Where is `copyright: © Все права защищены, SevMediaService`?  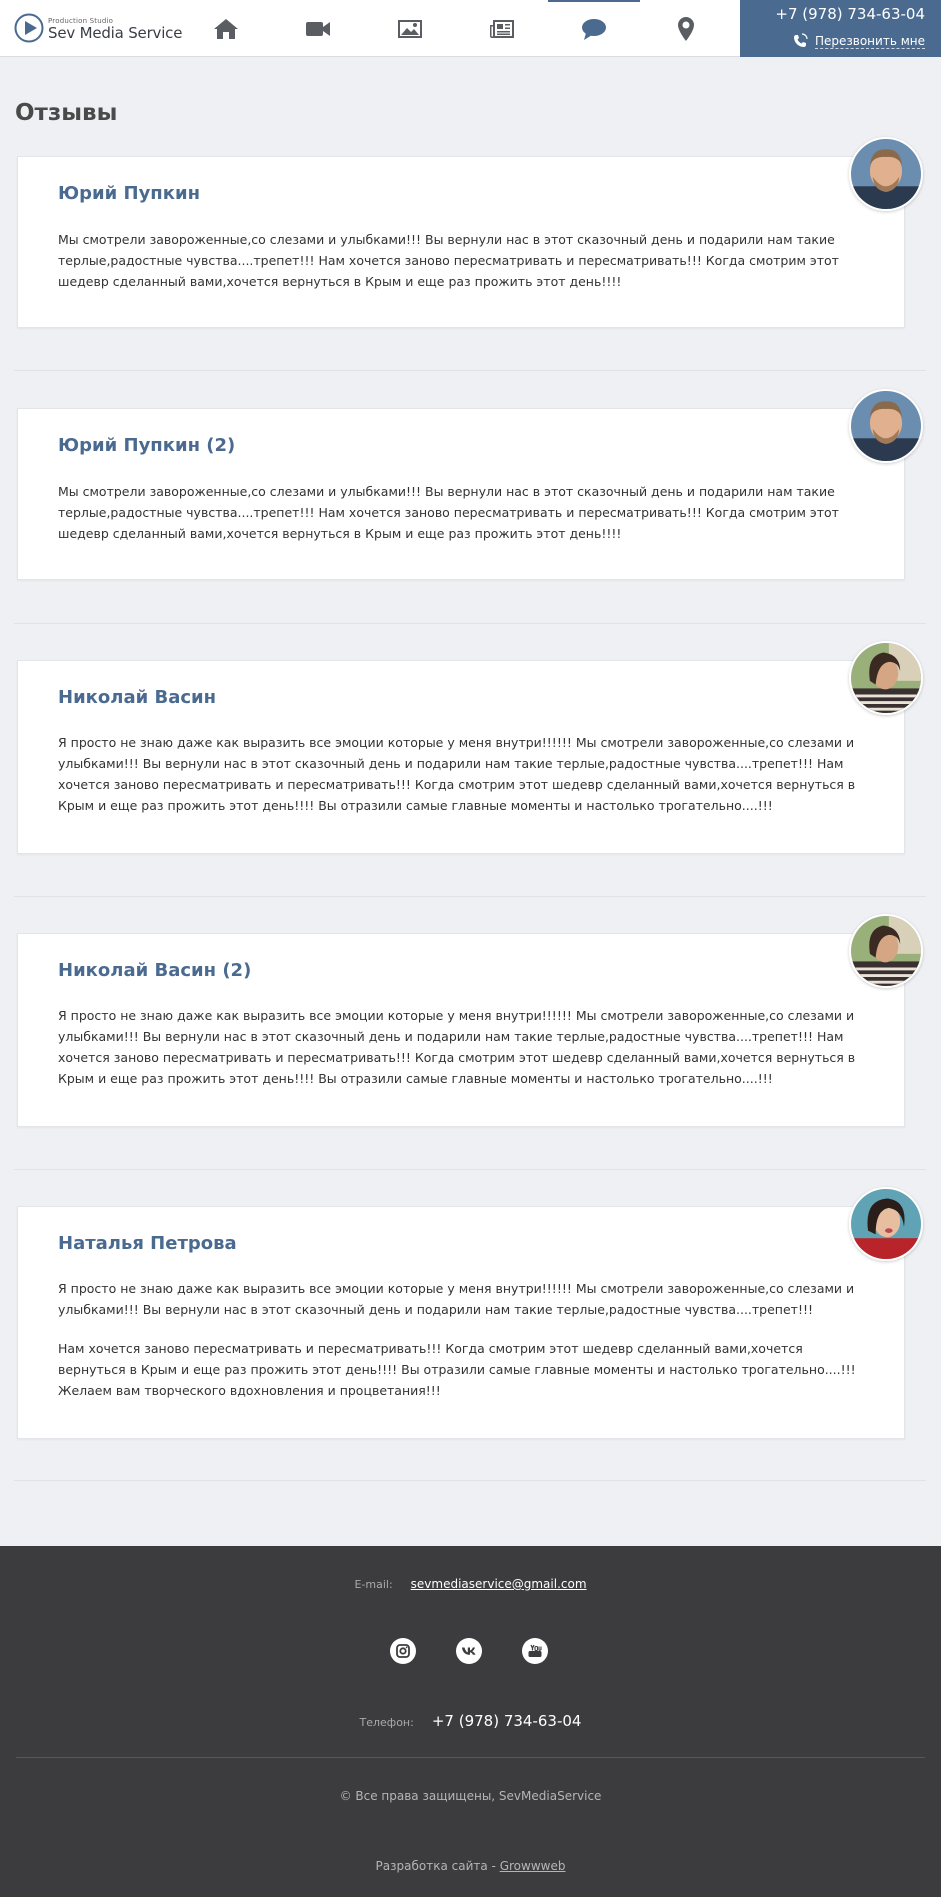
copyright: © Все права защищены, SevMediaService is located at coordinates (470, 1796).